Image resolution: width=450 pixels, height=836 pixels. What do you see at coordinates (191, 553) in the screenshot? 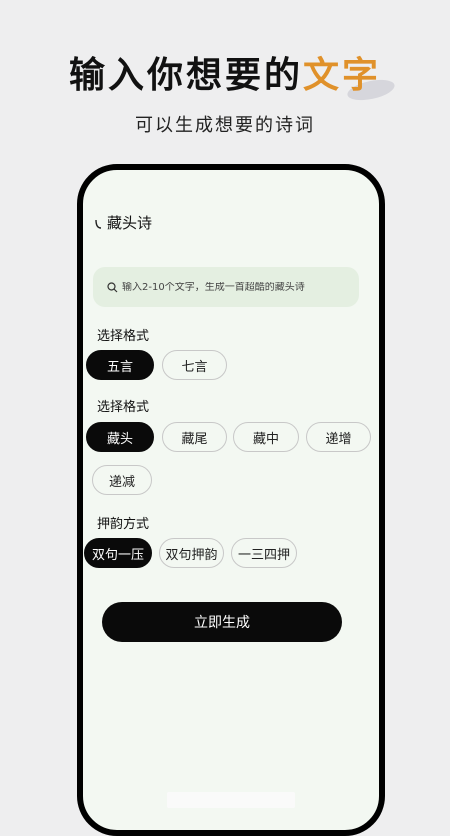
I see `chip-shuangju-yayun: 双句押韵` at bounding box center [191, 553].